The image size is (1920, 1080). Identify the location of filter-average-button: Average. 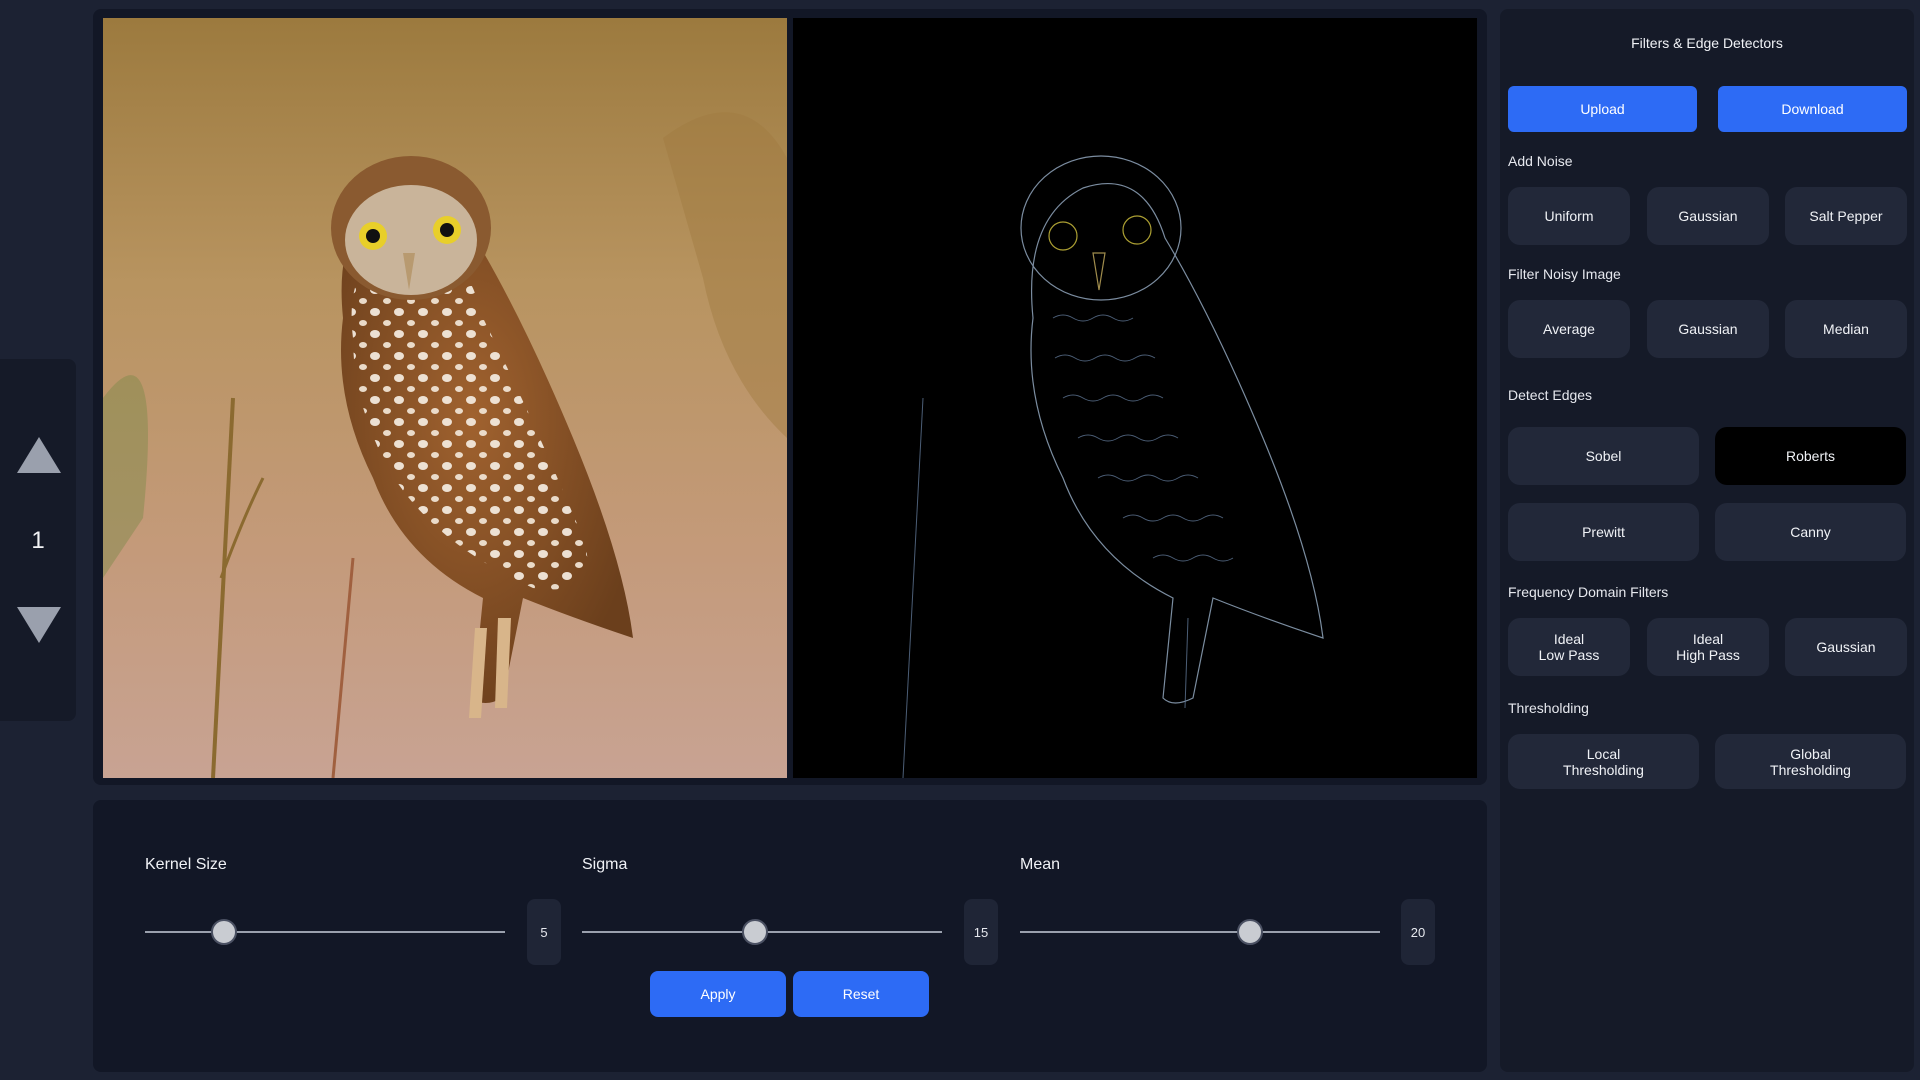
(1569, 329).